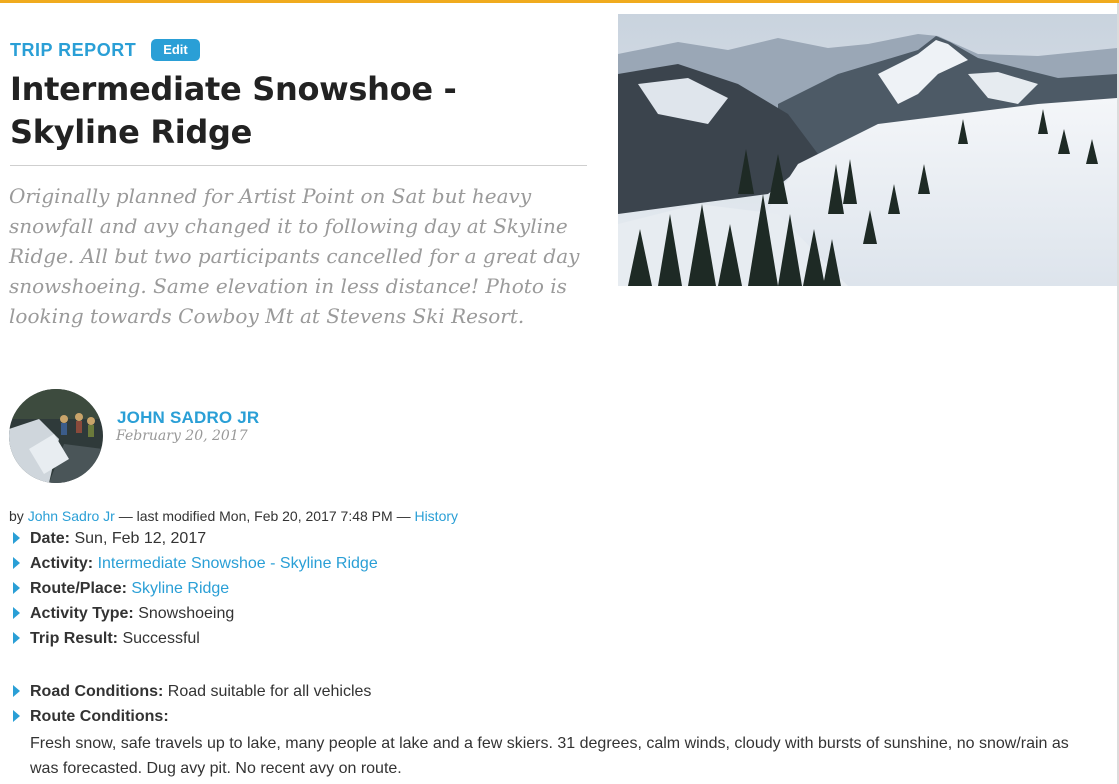 The width and height of the screenshot is (1119, 784). What do you see at coordinates (97, 691) in the screenshot?
I see `detail-label: Road Conditions:` at bounding box center [97, 691].